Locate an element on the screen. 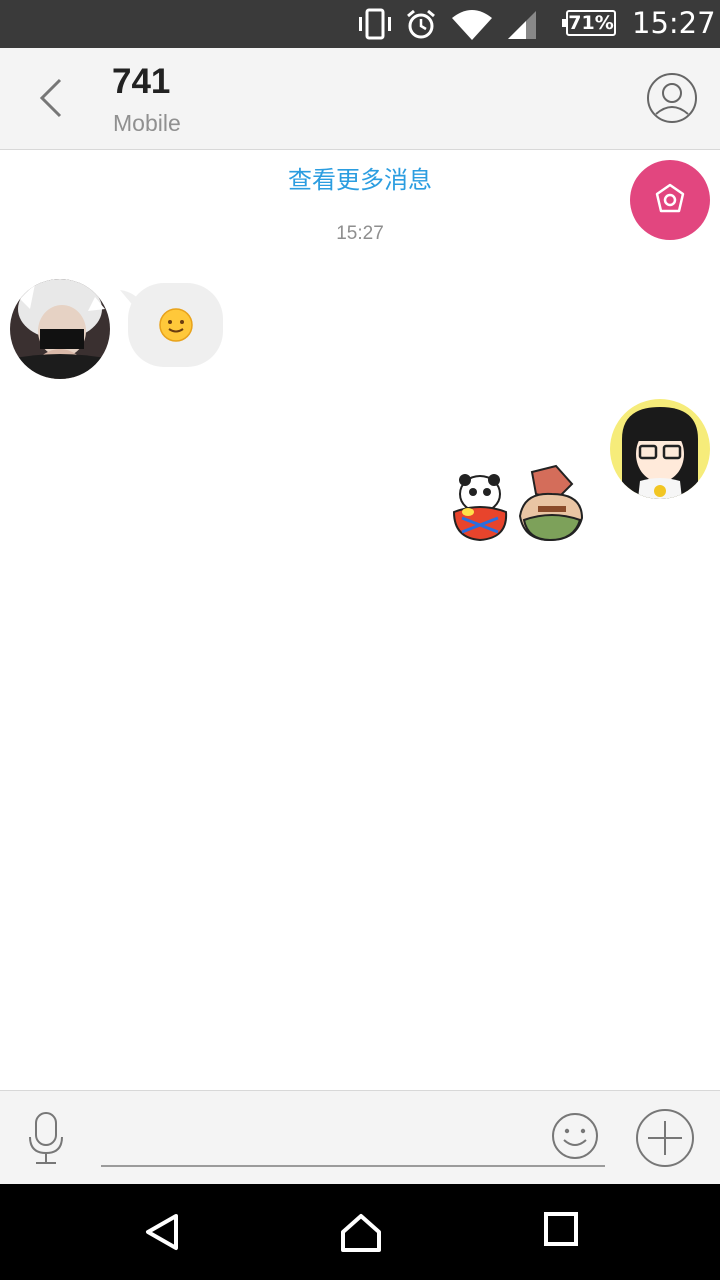  message-input-bar is located at coordinates (360, 1137).